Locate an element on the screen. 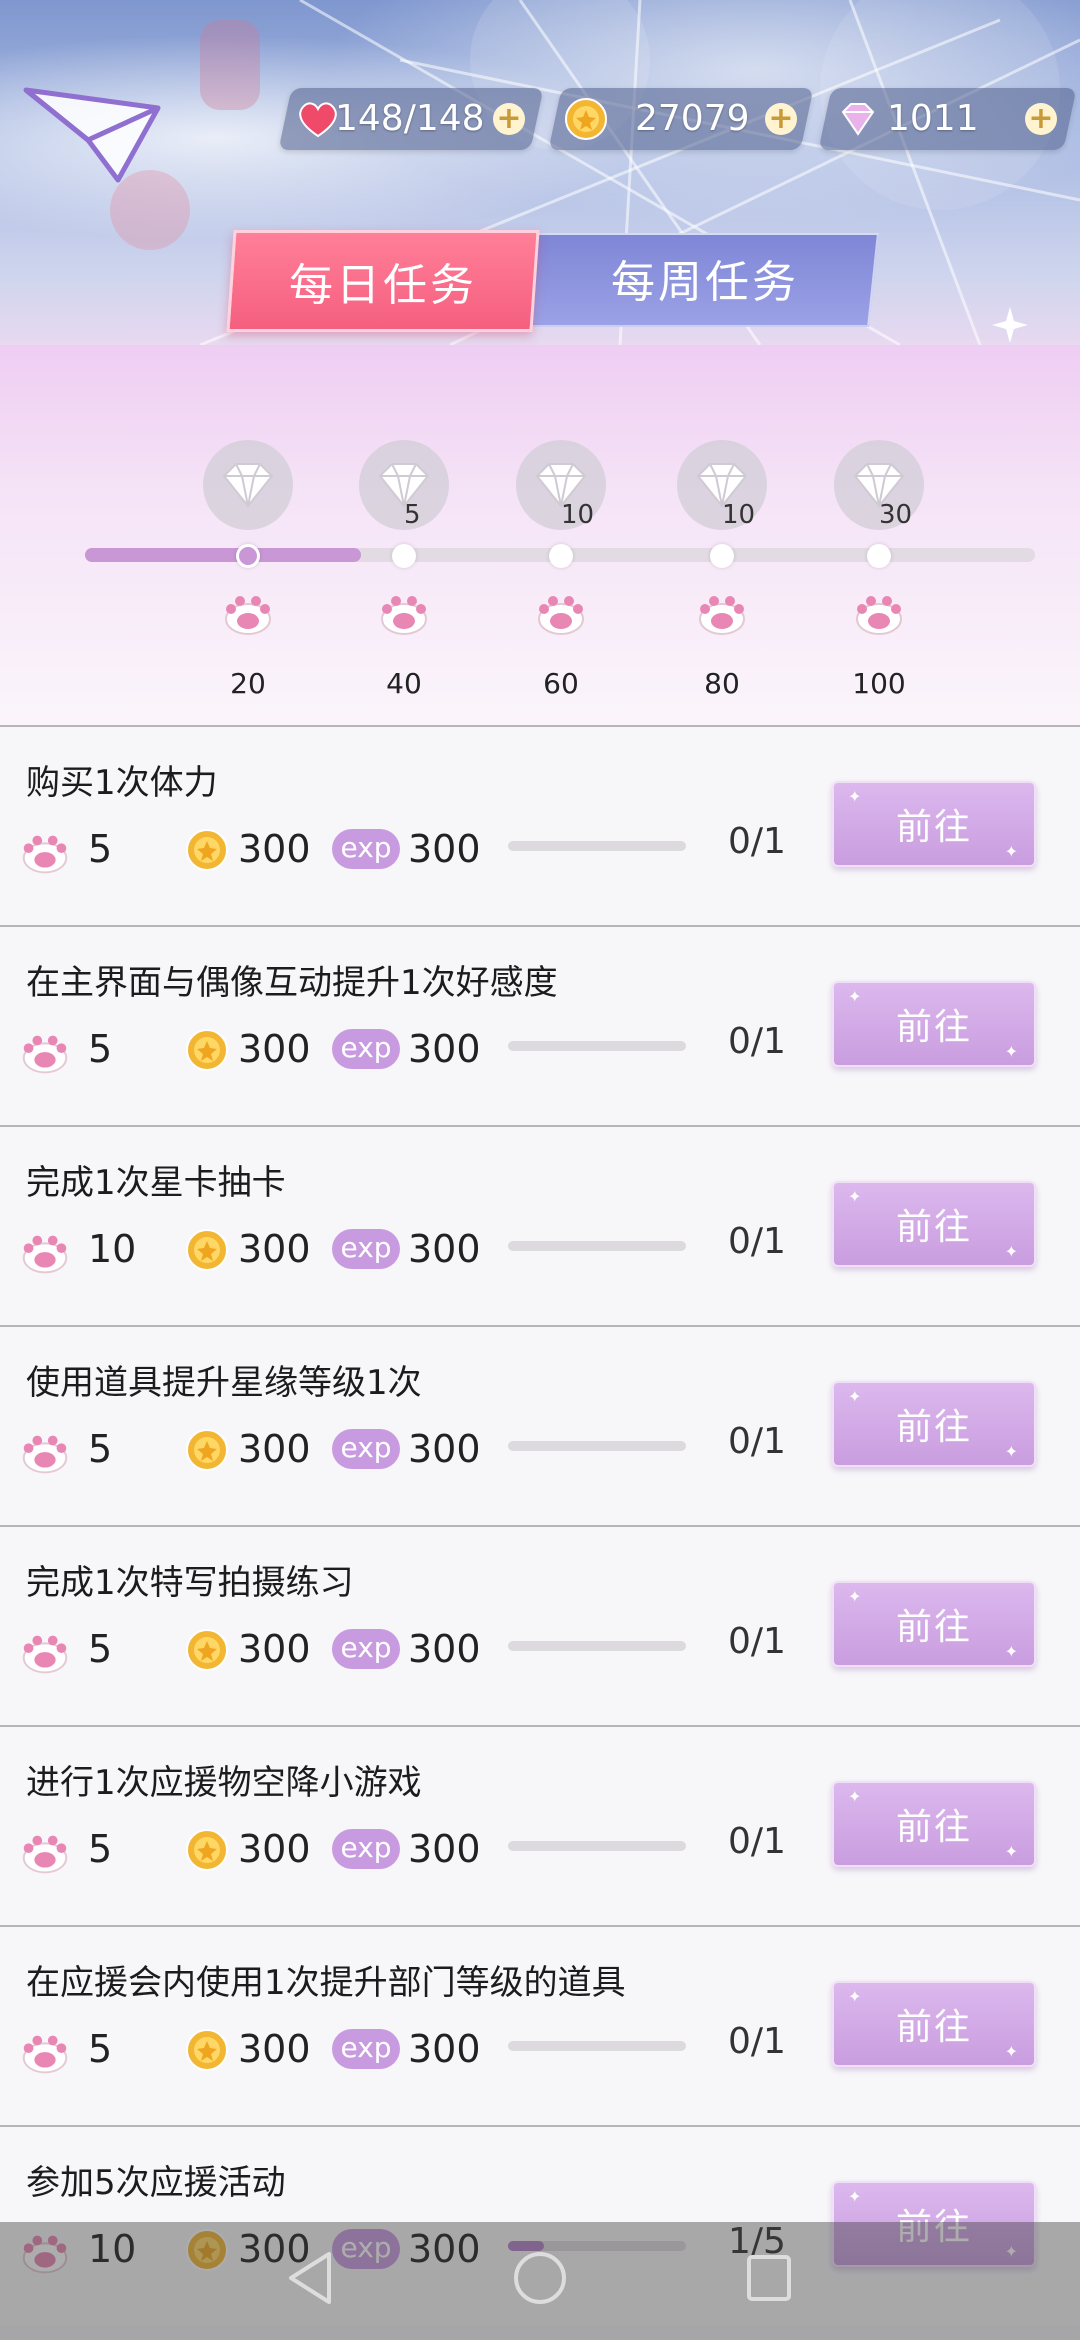 Image resolution: width=1080 pixels, height=2340 pixels. task-row: 购买1次体力 5 300 exp 300 0/1 ✦ 前往 ✦ is located at coordinates (540, 825).